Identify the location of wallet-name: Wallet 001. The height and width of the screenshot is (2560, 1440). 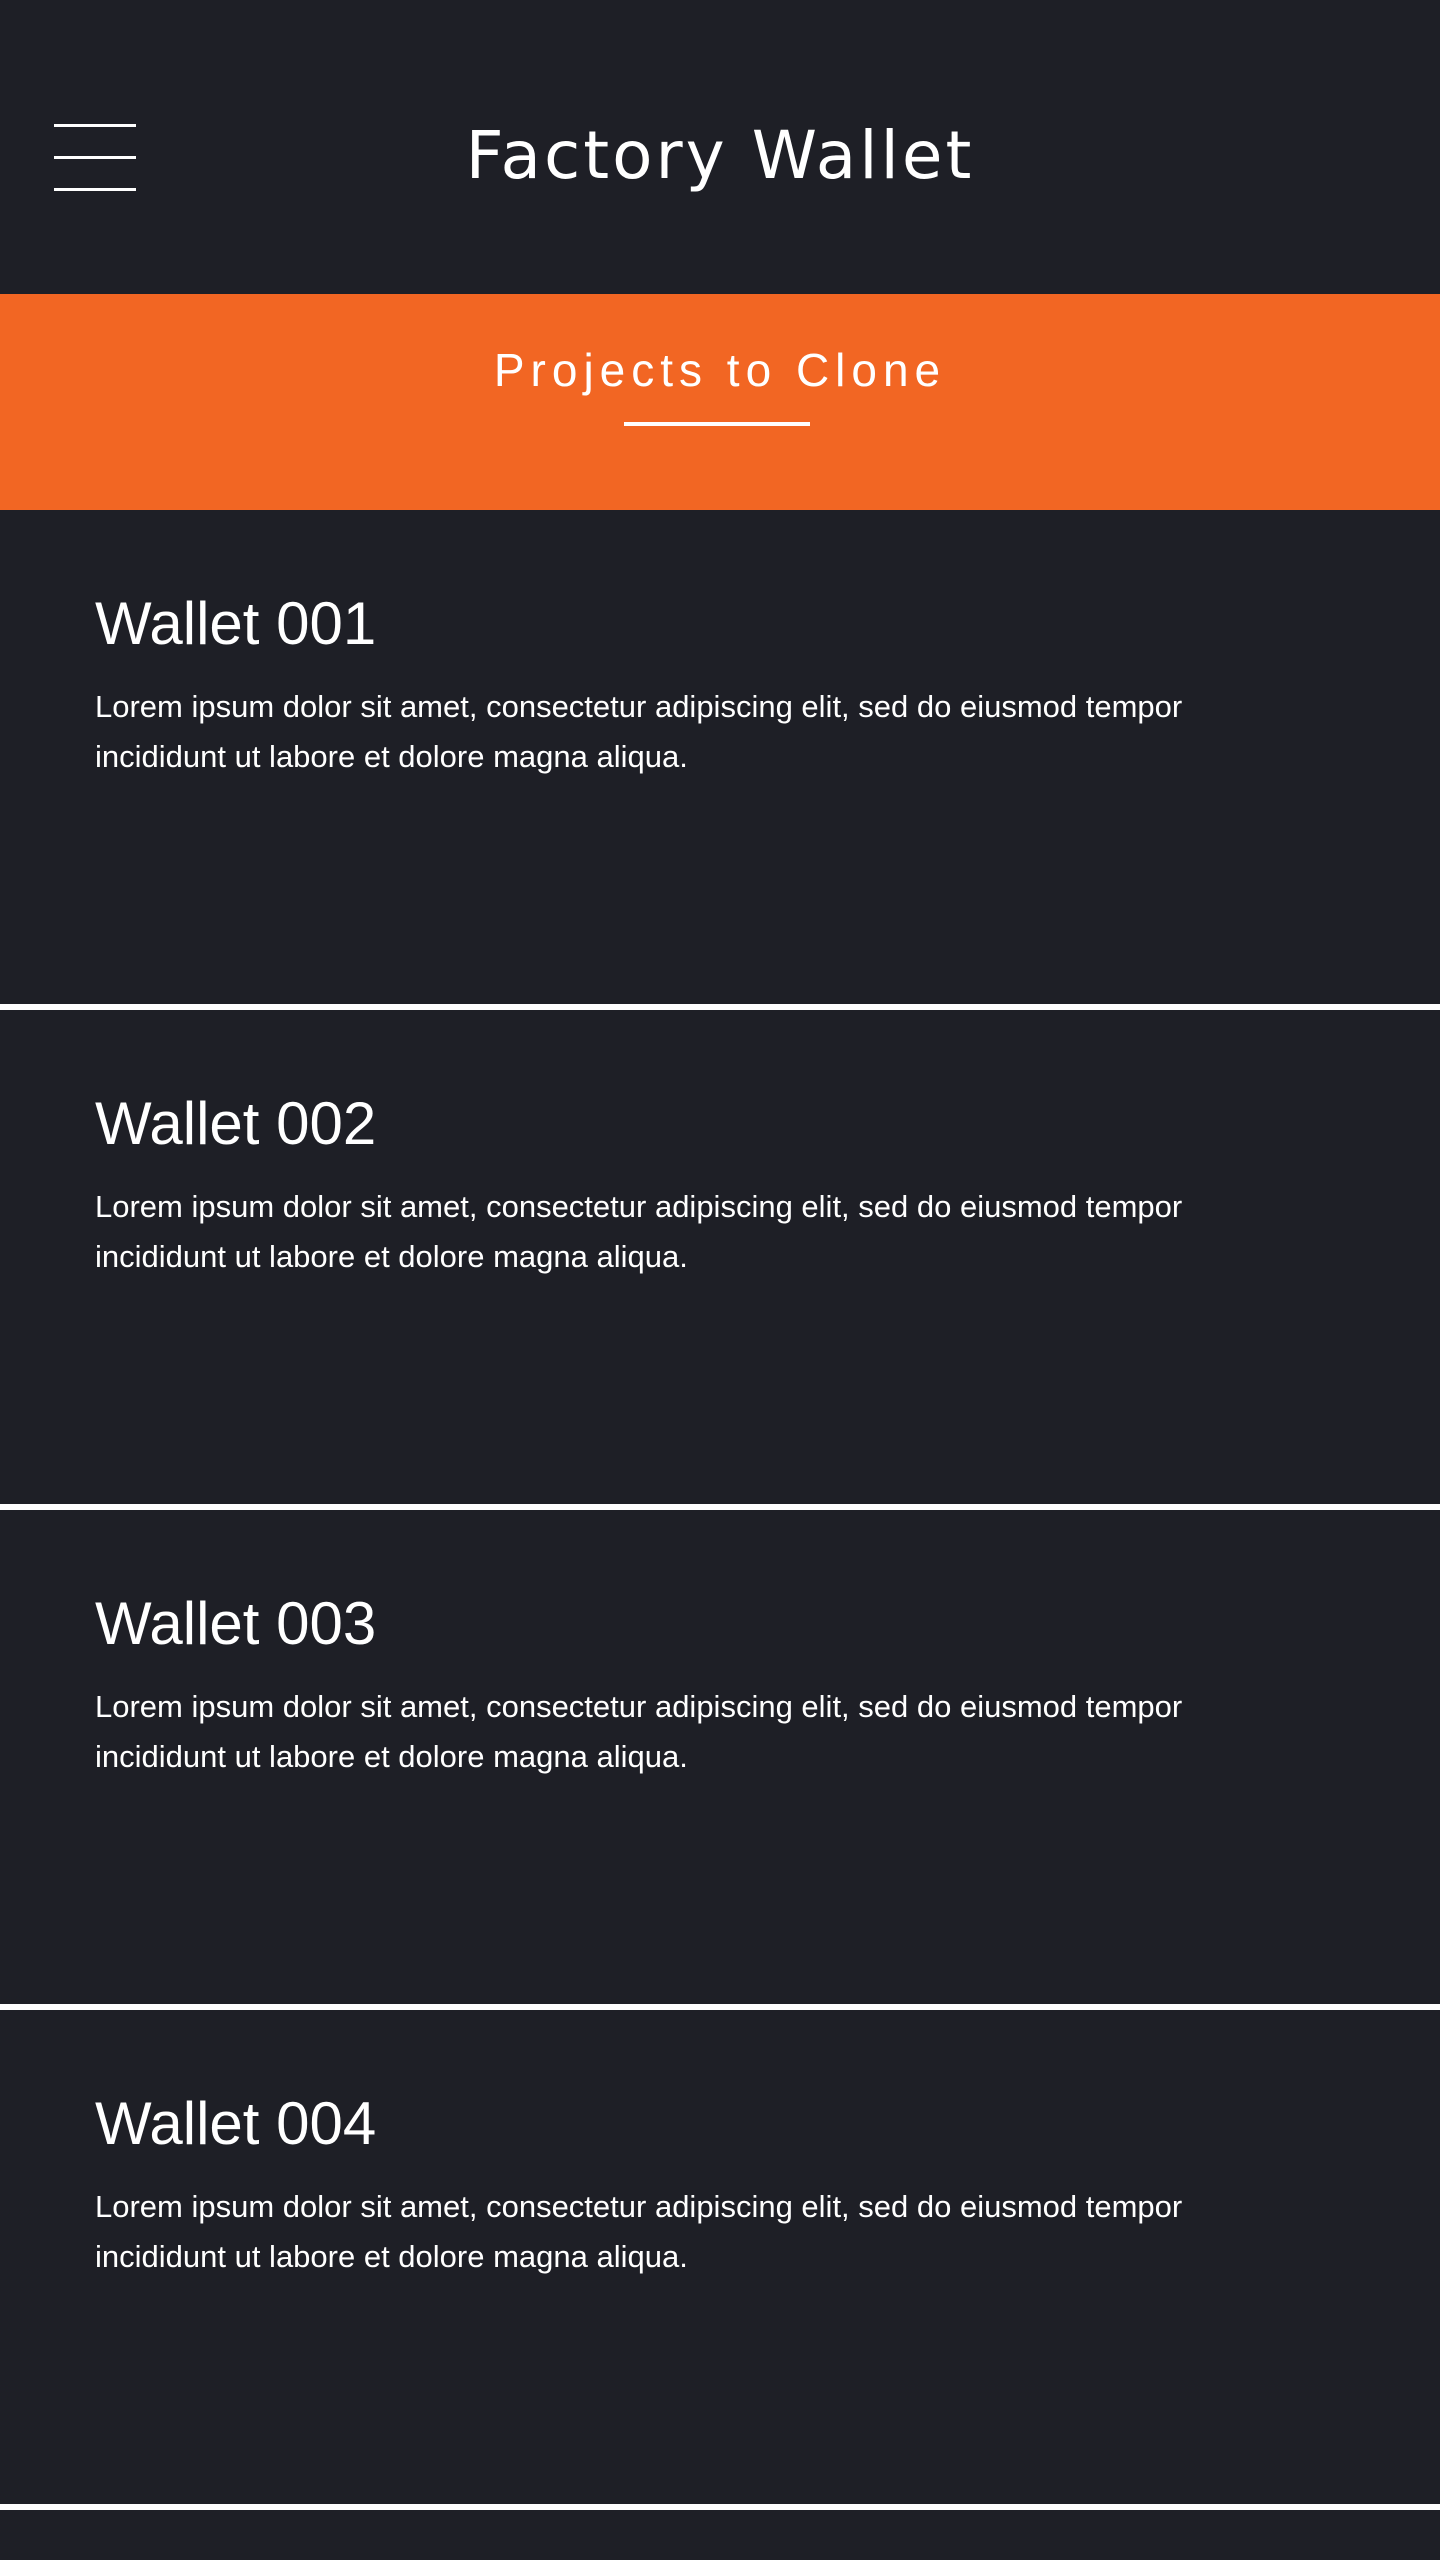
(236, 623).